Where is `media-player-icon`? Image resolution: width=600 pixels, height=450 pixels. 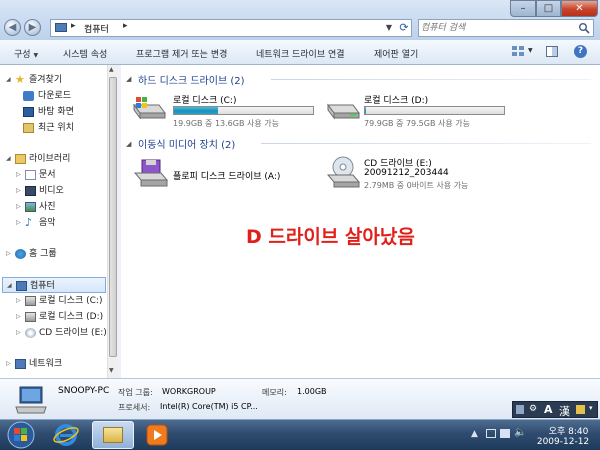 media-player-icon is located at coordinates (157, 435).